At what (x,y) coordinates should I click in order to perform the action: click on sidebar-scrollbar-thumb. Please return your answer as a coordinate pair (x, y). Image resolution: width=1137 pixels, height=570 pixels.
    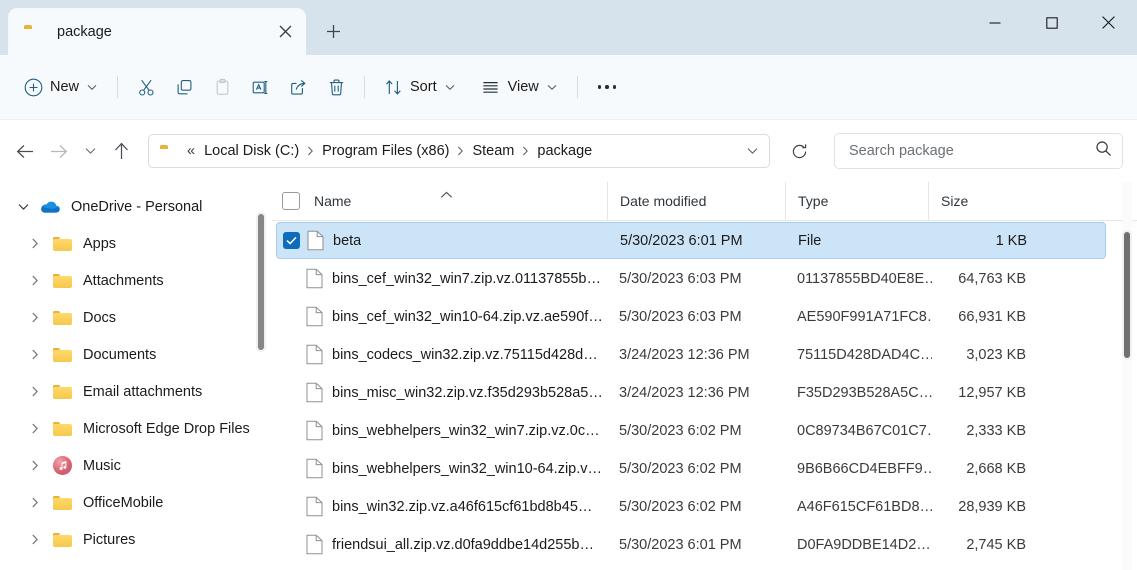
    Looking at the image, I should click on (261, 282).